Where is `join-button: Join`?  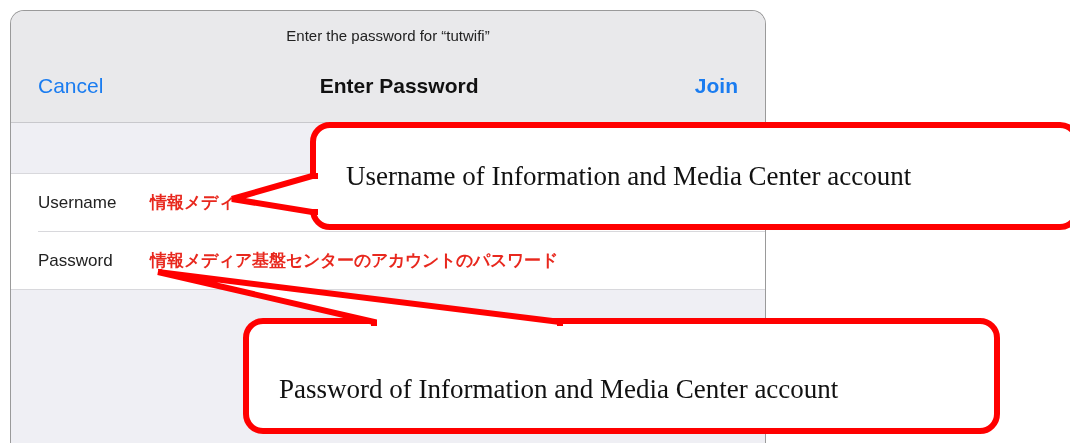 join-button: Join is located at coordinates (716, 86).